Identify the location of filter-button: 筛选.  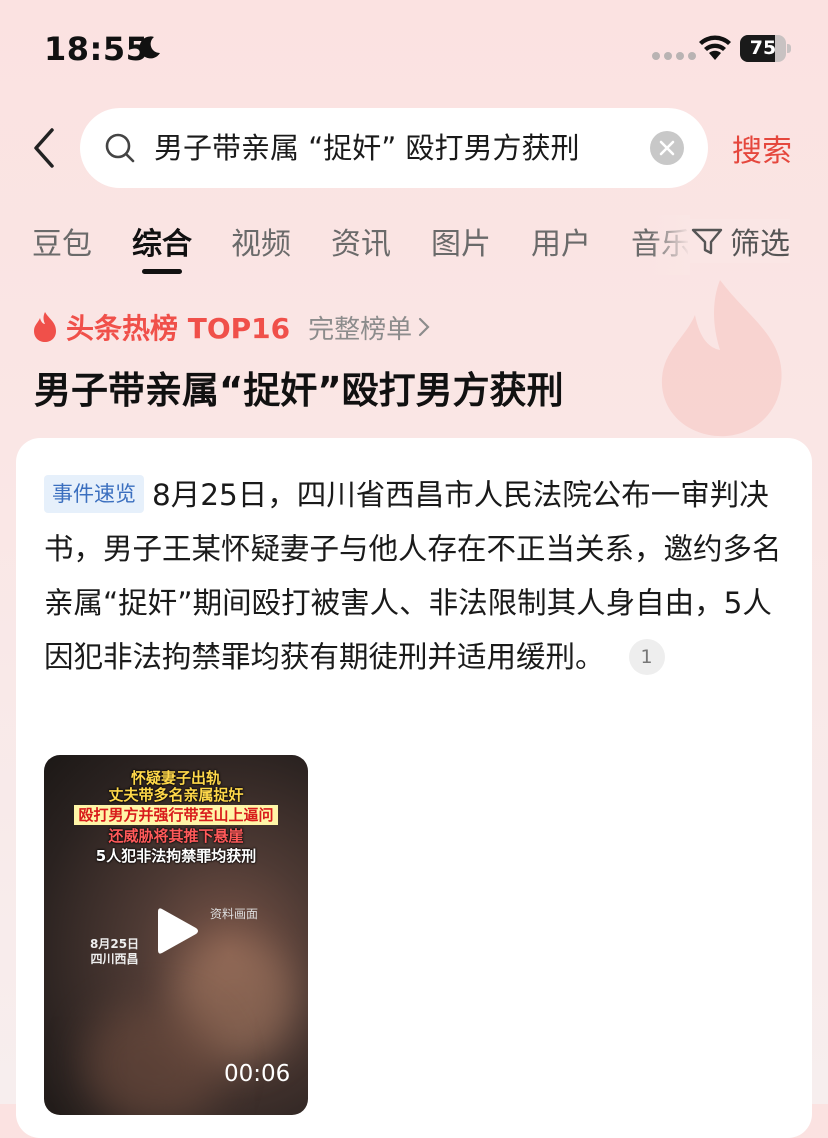
(739, 241).